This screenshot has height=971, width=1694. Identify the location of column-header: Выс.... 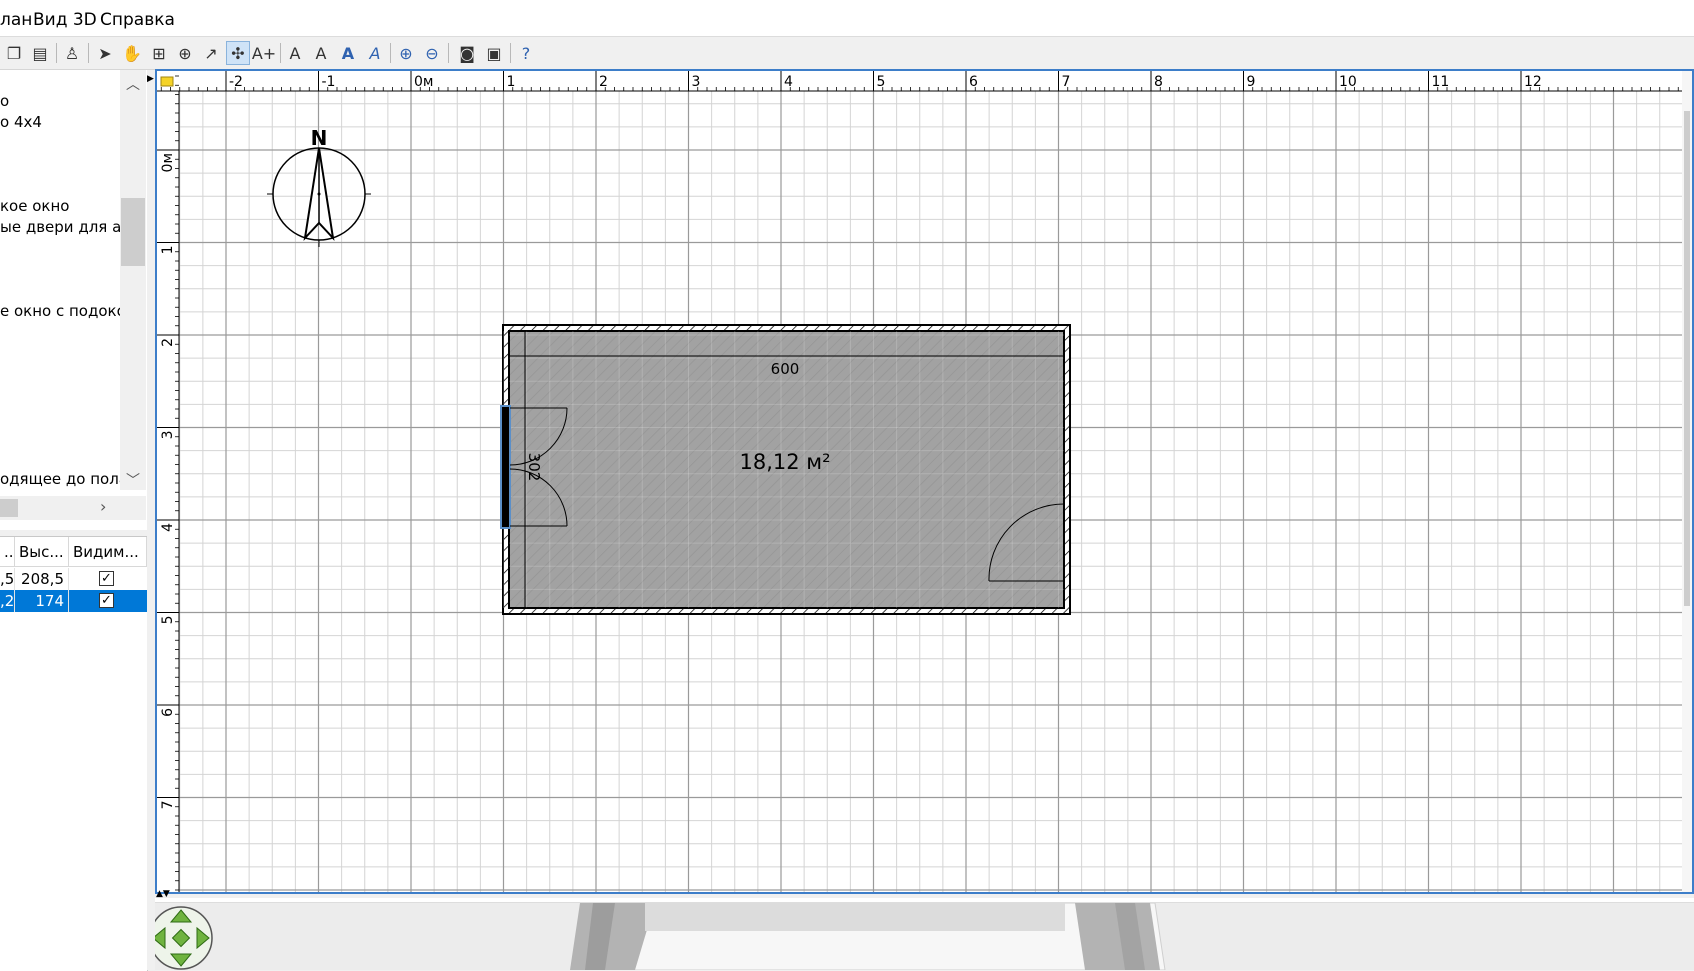
(42, 552).